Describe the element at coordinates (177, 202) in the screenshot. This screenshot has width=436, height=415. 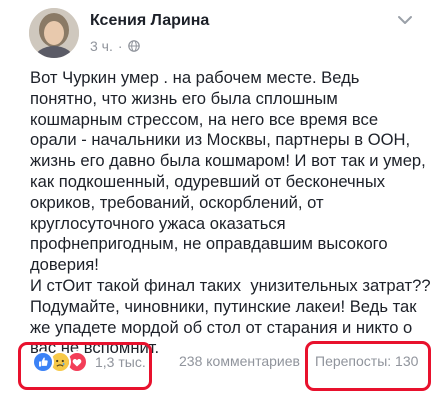
I see `post-line: окриков, требований, оскорблений, от` at that location.